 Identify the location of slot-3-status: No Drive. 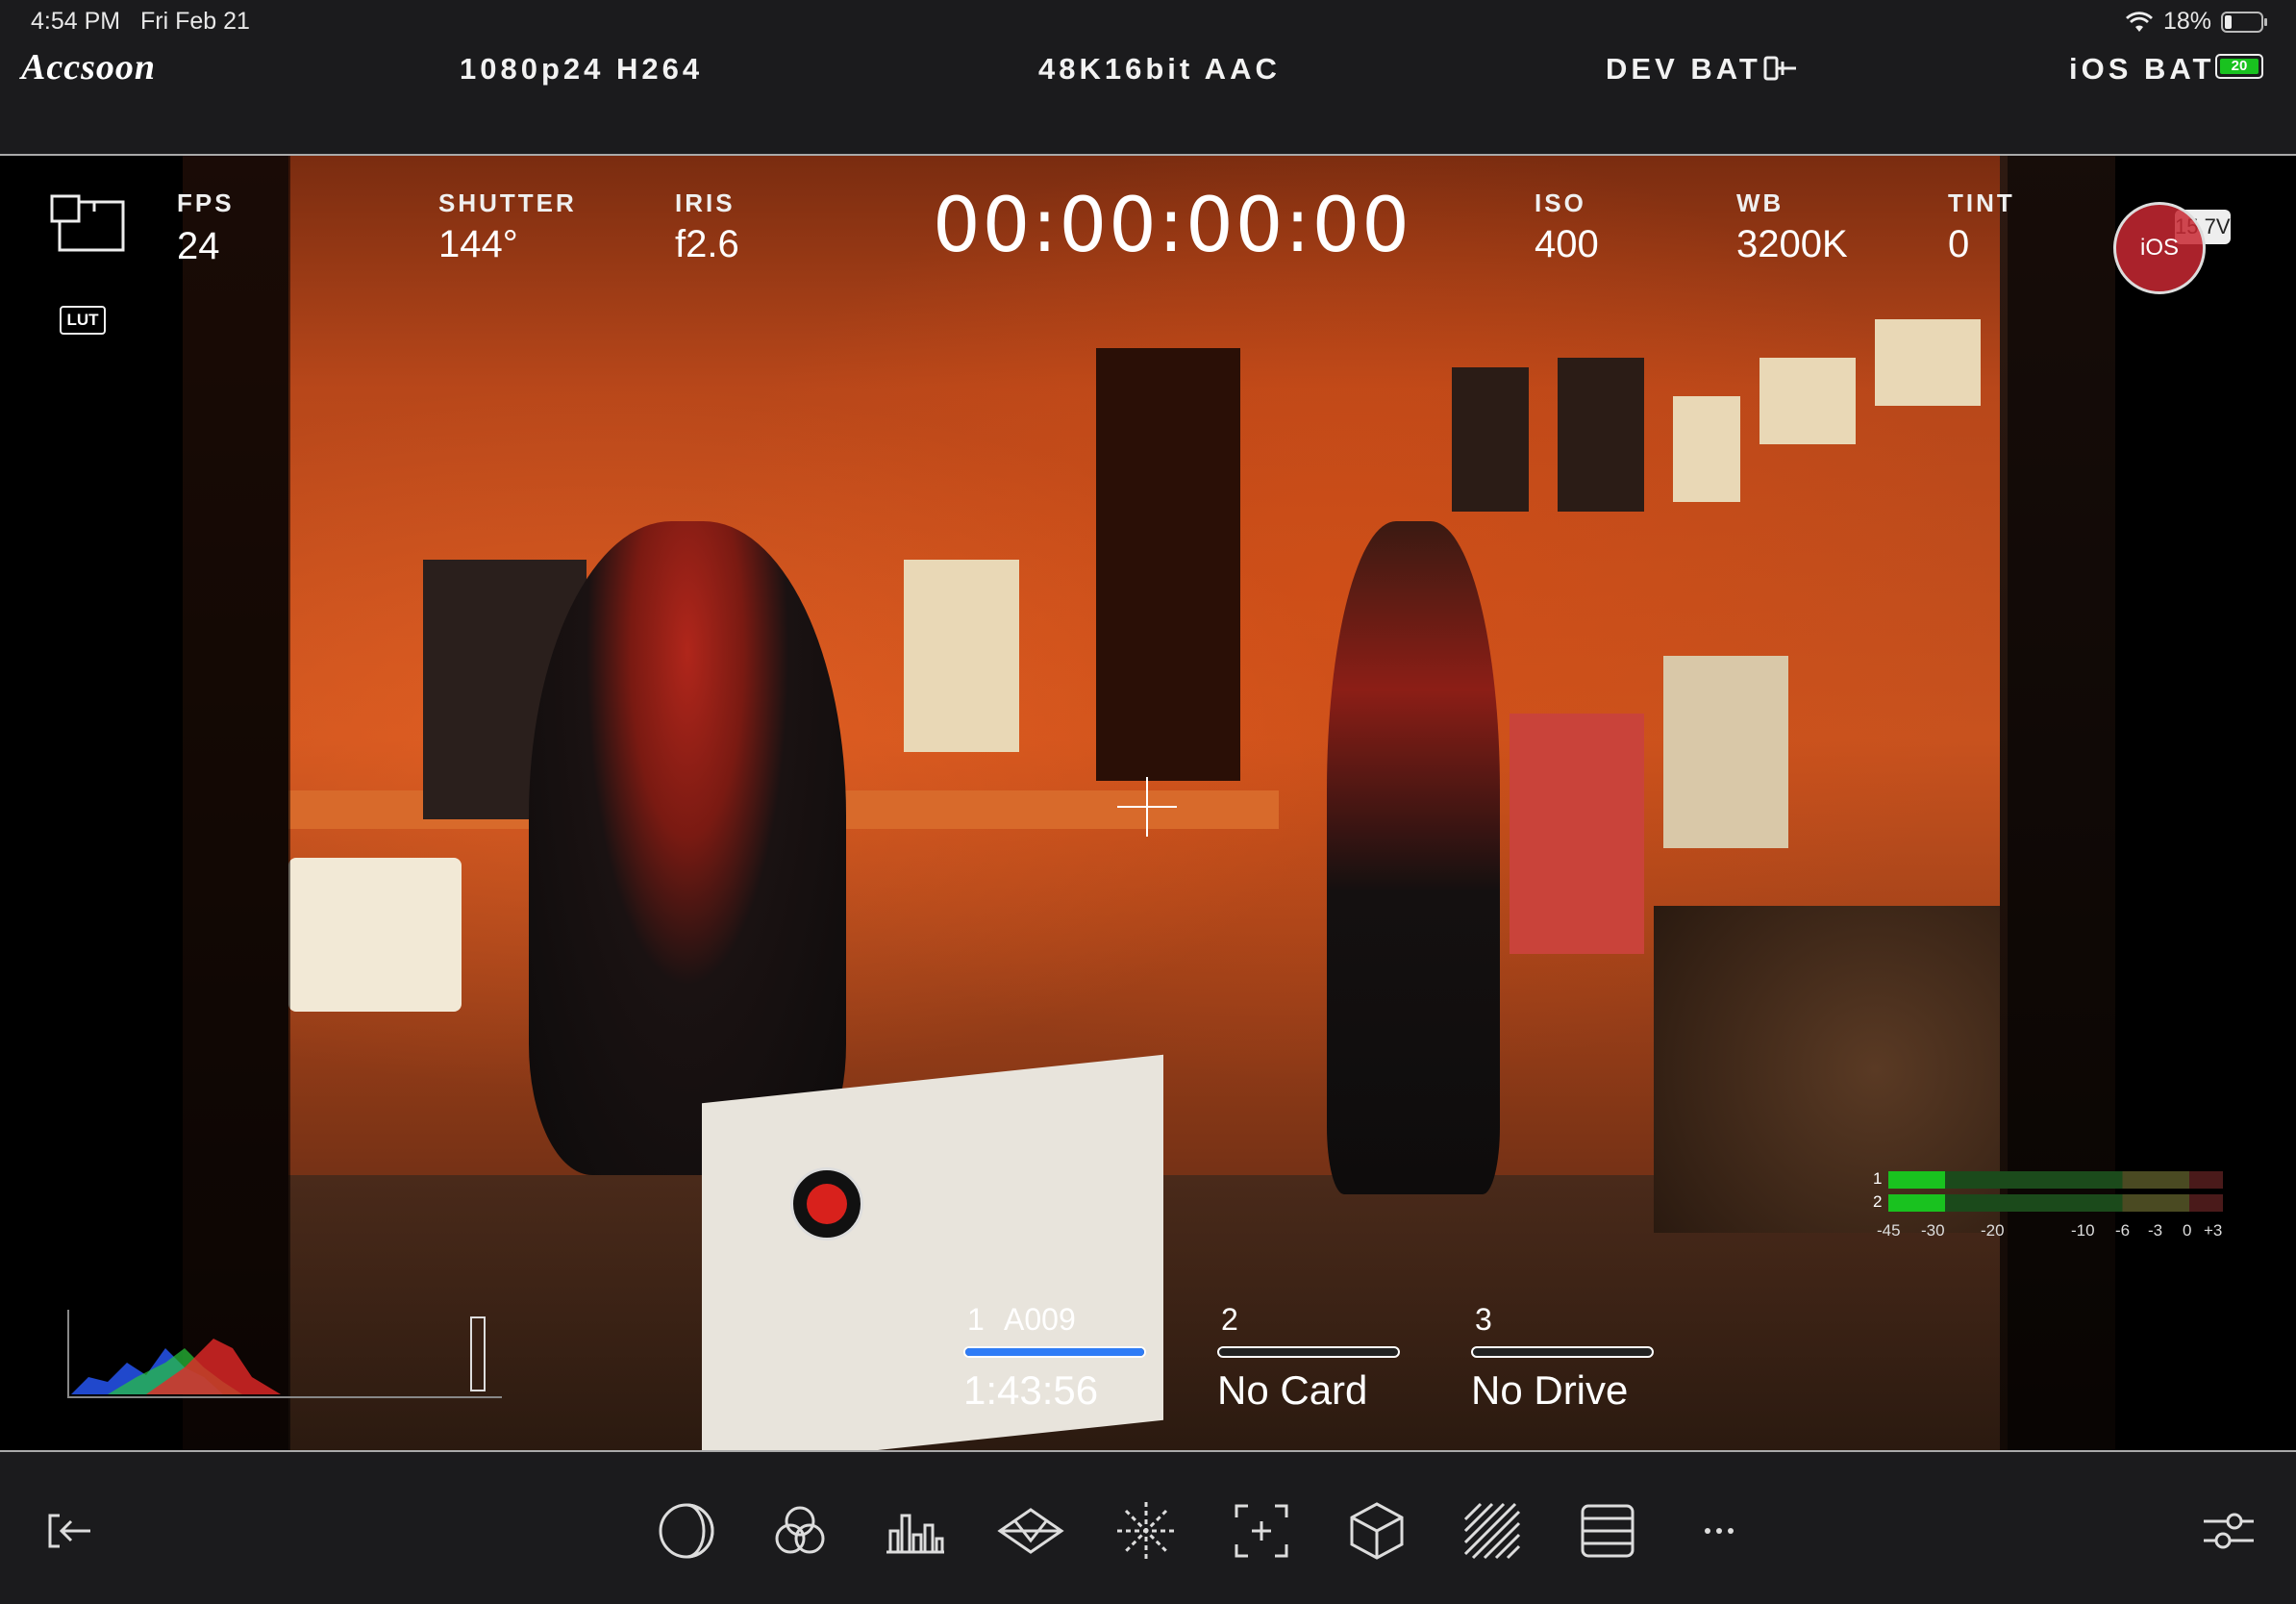
(1549, 1390).